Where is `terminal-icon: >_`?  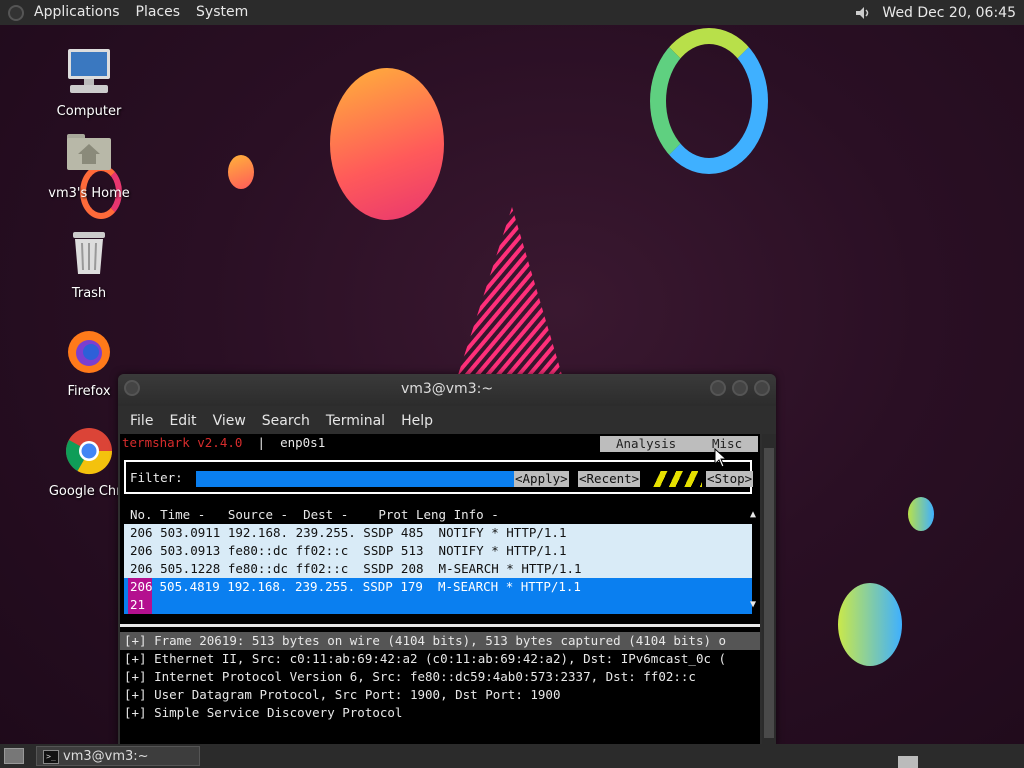 terminal-icon: >_ is located at coordinates (51, 757).